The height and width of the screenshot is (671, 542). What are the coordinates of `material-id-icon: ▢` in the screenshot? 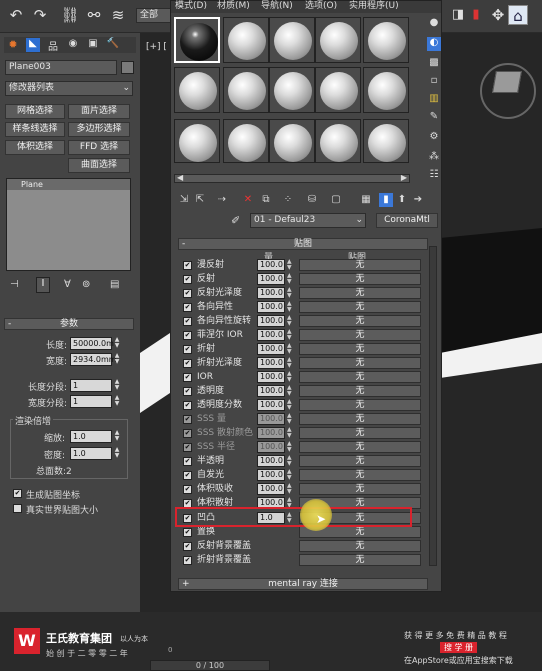 It's located at (336, 200).